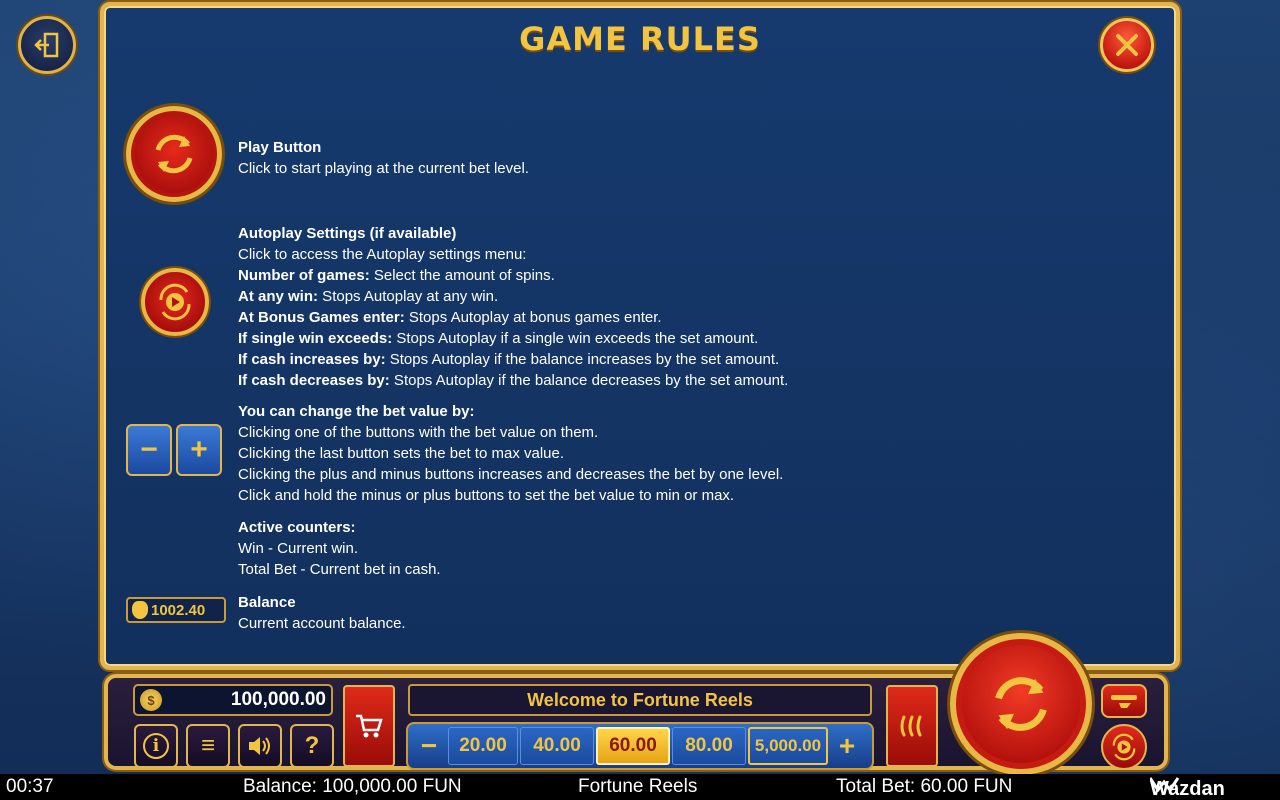 Image resolution: width=1280 pixels, height=800 pixels. Describe the element at coordinates (297, 527) in the screenshot. I see `counters-heading: Active counters:` at that location.